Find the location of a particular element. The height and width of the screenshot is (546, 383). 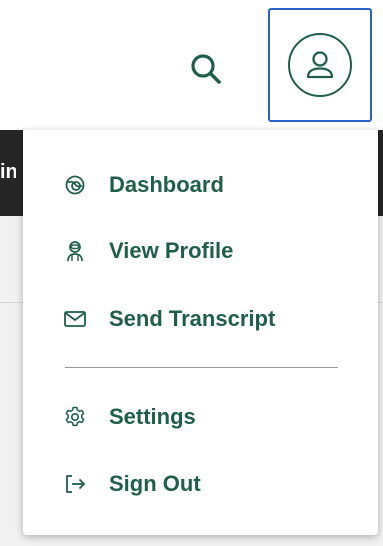

menu-divider is located at coordinates (201, 367).